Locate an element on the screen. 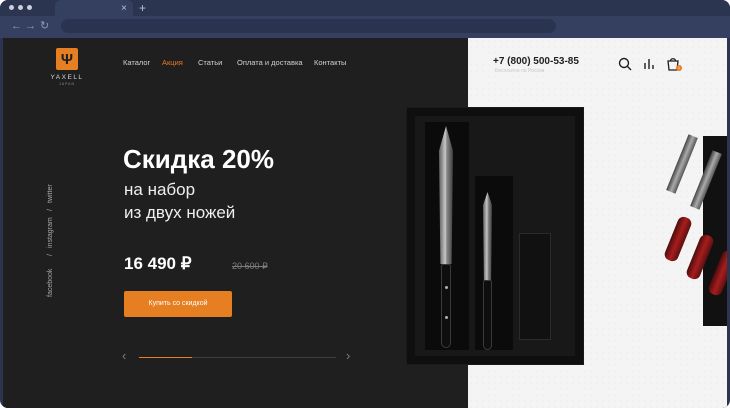  browser-toolbar: ← → ↻ is located at coordinates (365, 27).